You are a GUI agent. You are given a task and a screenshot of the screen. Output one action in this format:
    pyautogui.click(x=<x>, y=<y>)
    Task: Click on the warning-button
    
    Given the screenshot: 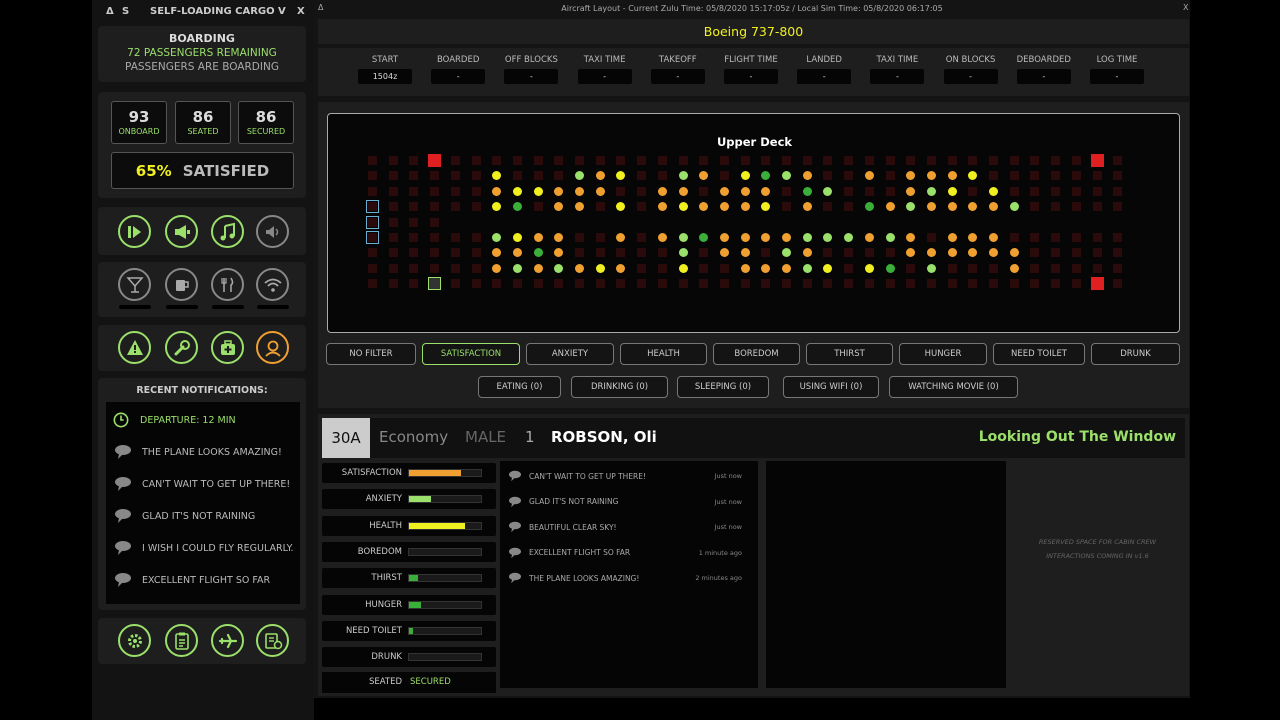 What is the action you would take?
    pyautogui.click(x=134, y=347)
    